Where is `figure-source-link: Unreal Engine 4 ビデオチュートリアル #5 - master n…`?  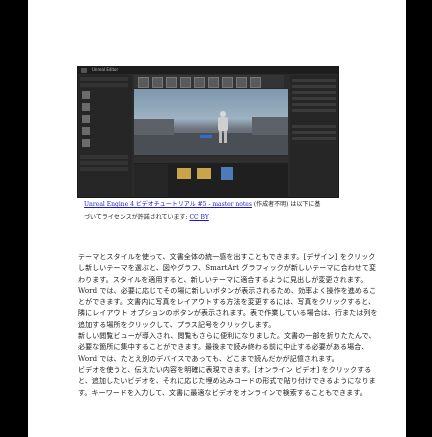 figure-source-link: Unreal Engine 4 ビデオチュートリアル #5 - master n… is located at coordinates (168, 204).